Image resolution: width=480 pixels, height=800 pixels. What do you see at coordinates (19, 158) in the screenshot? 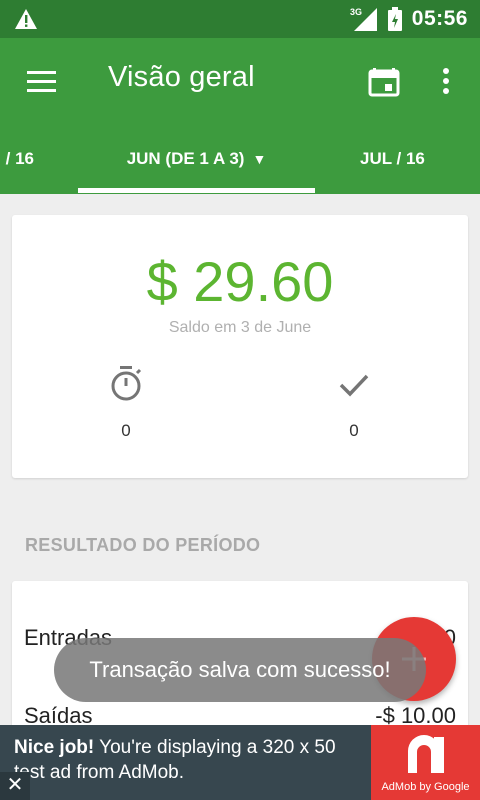
I see `tab-label: / 16` at bounding box center [19, 158].